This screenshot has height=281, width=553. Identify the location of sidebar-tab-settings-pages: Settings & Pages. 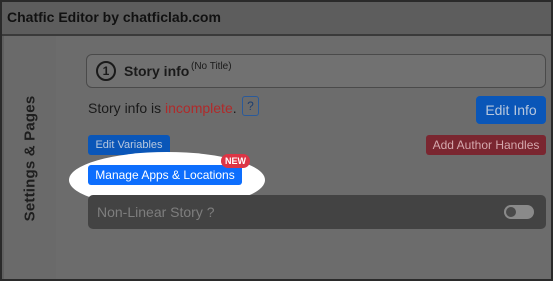
(30, 157).